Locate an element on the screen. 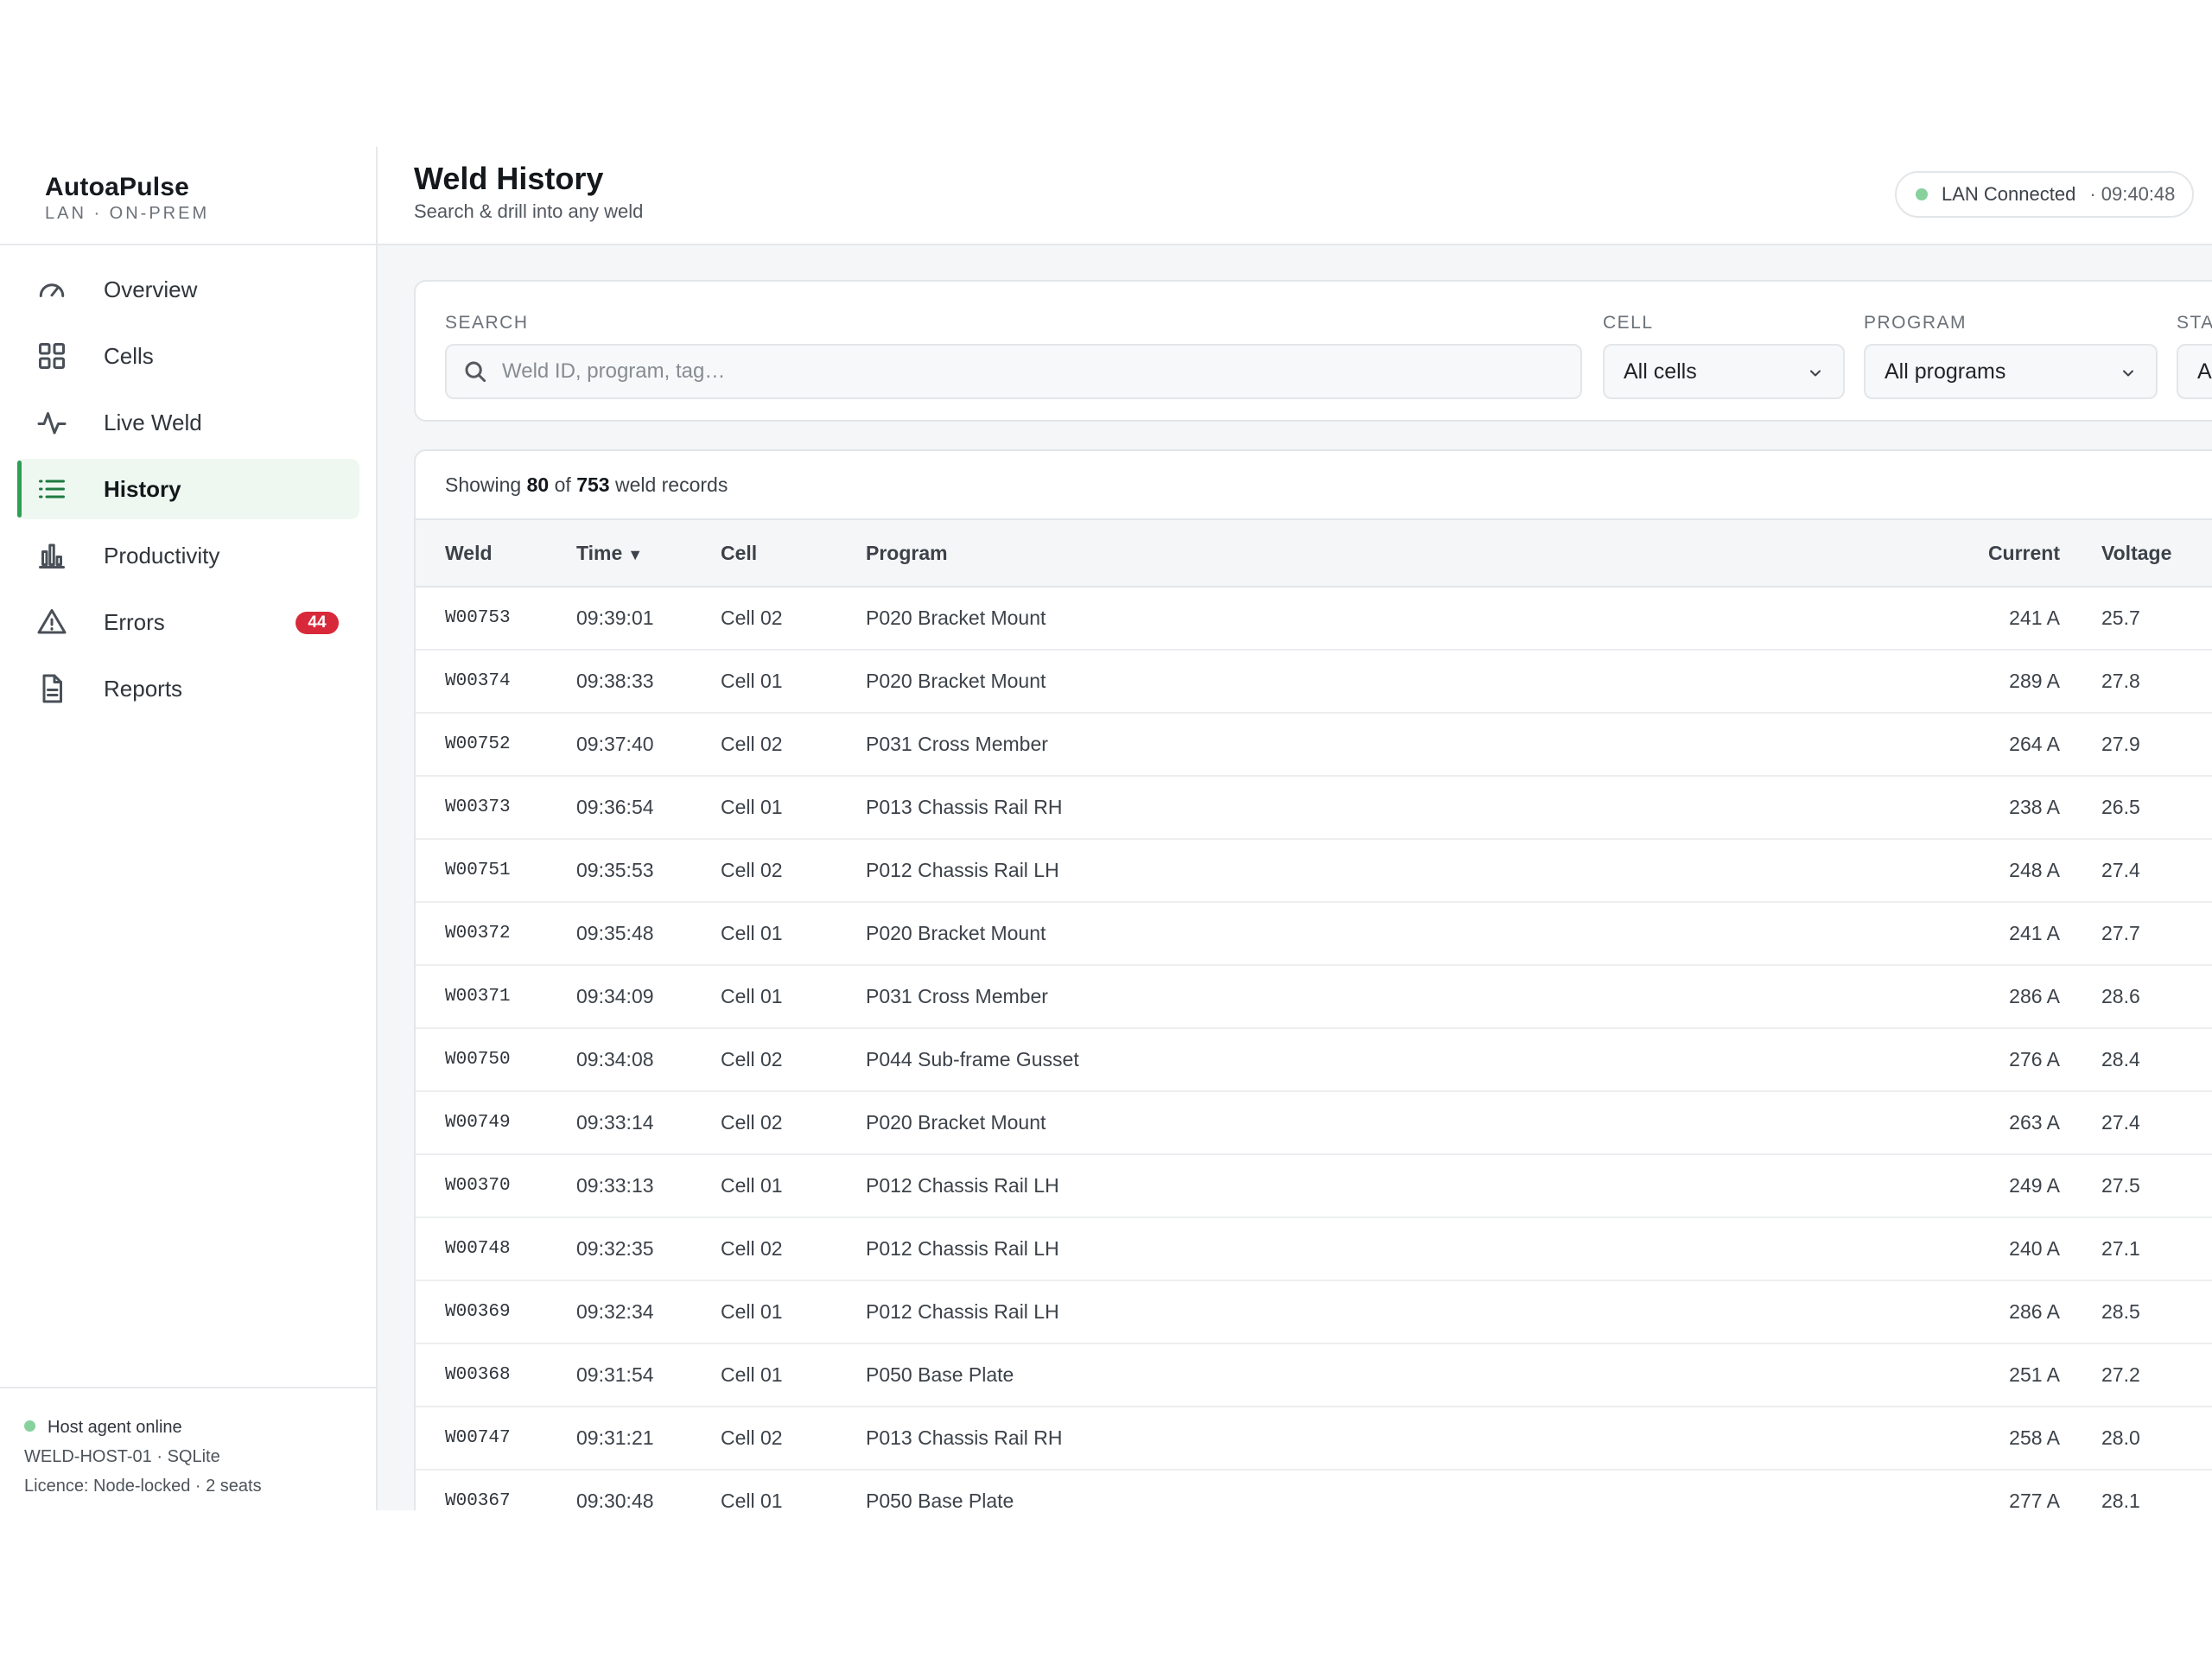  program-cell: P050 Base Plate is located at coordinates (1403, 1375).